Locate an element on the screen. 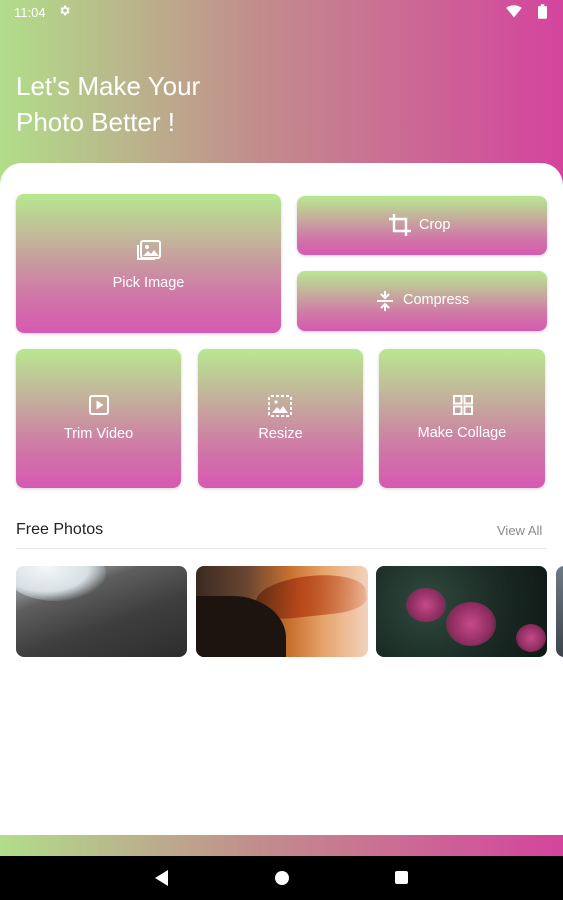  home-icon is located at coordinates (282, 878).